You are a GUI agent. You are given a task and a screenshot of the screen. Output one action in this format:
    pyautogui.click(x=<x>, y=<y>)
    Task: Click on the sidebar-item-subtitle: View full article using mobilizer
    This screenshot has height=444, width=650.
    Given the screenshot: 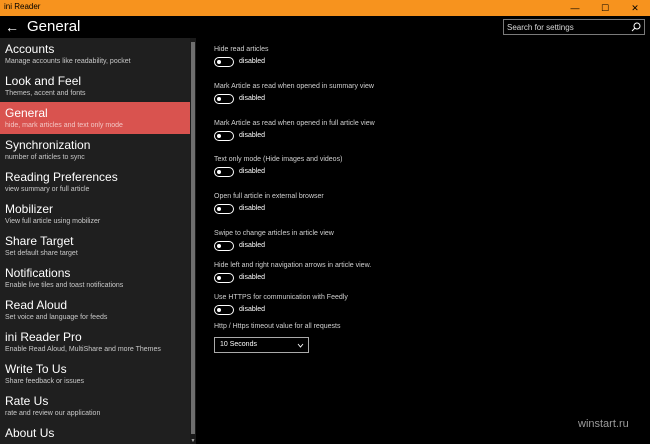 What is the action you would take?
    pyautogui.click(x=53, y=221)
    